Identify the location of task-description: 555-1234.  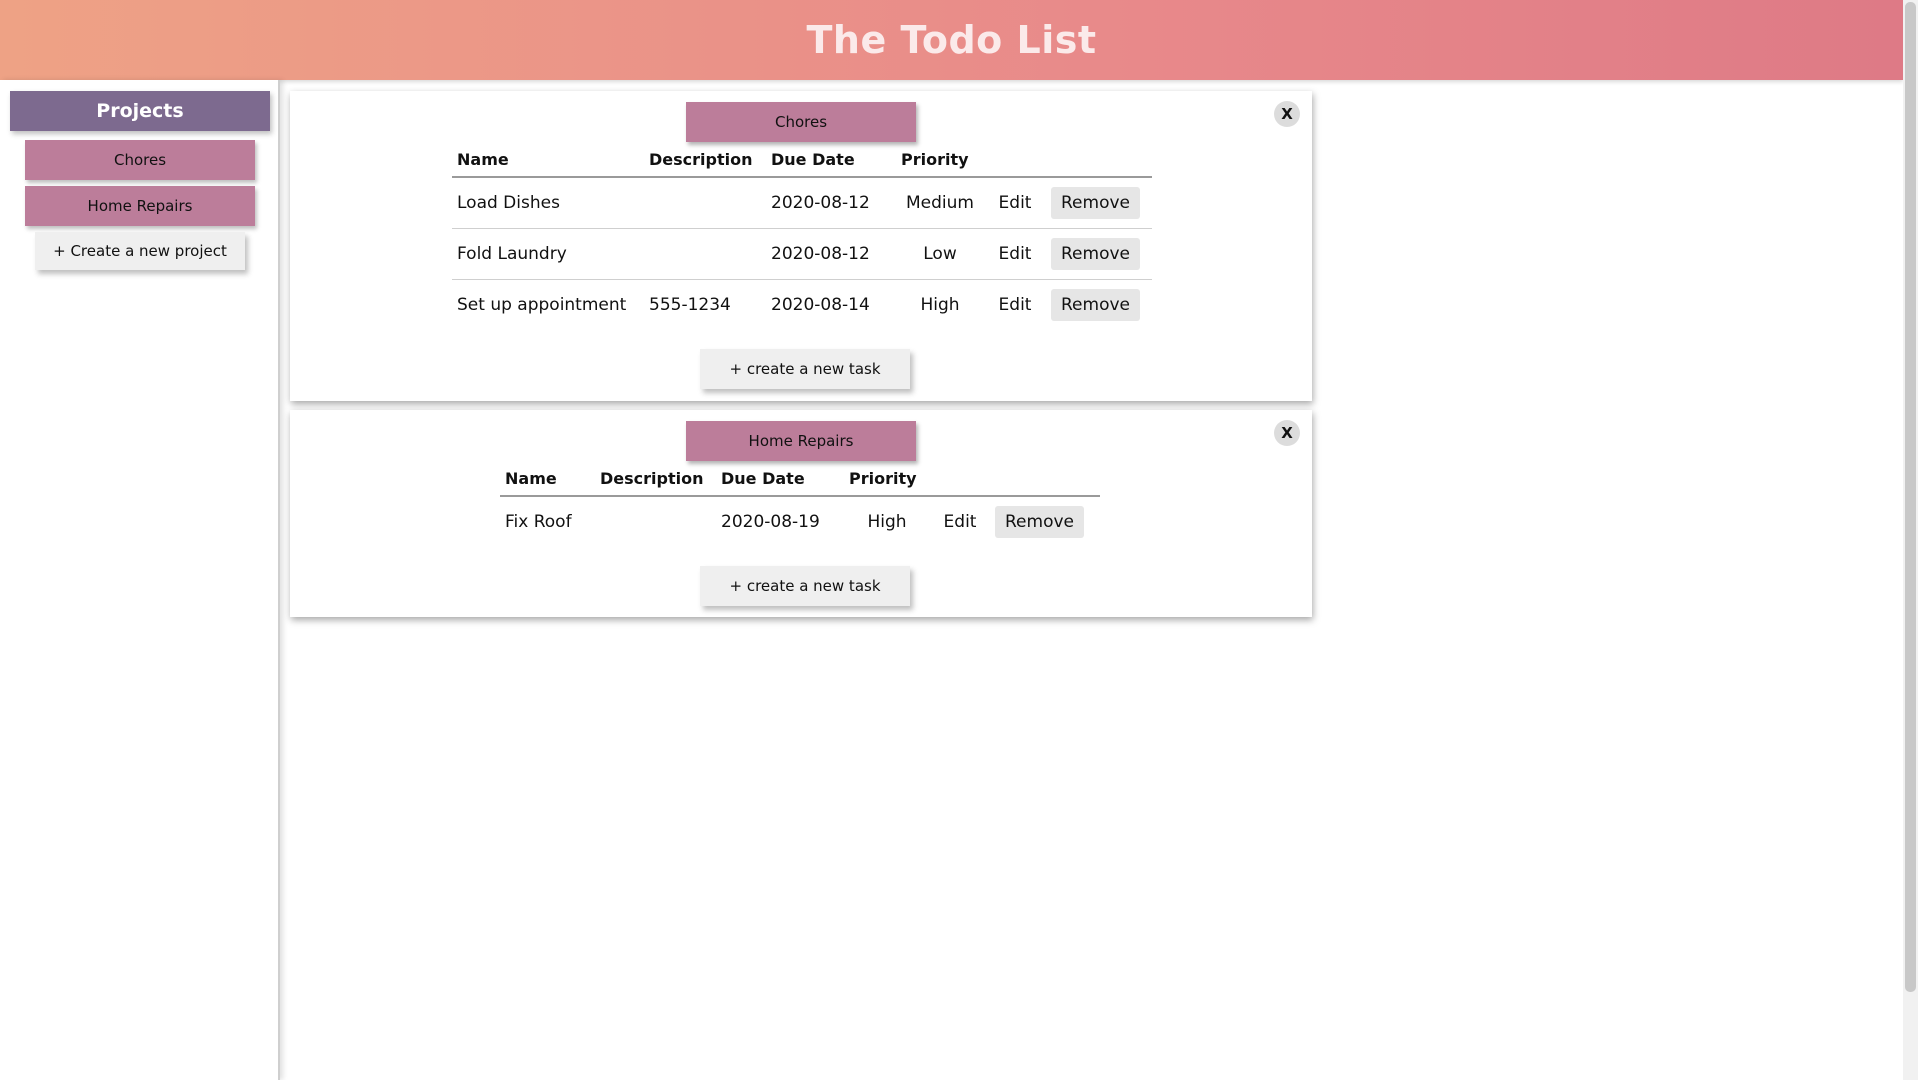
(690, 304).